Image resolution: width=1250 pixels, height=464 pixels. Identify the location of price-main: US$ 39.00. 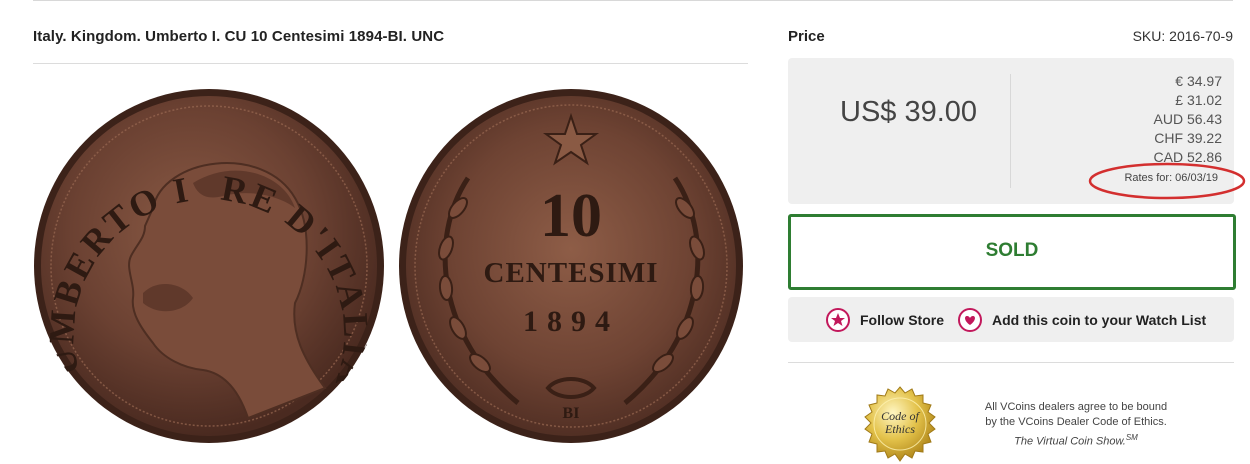
(909, 112).